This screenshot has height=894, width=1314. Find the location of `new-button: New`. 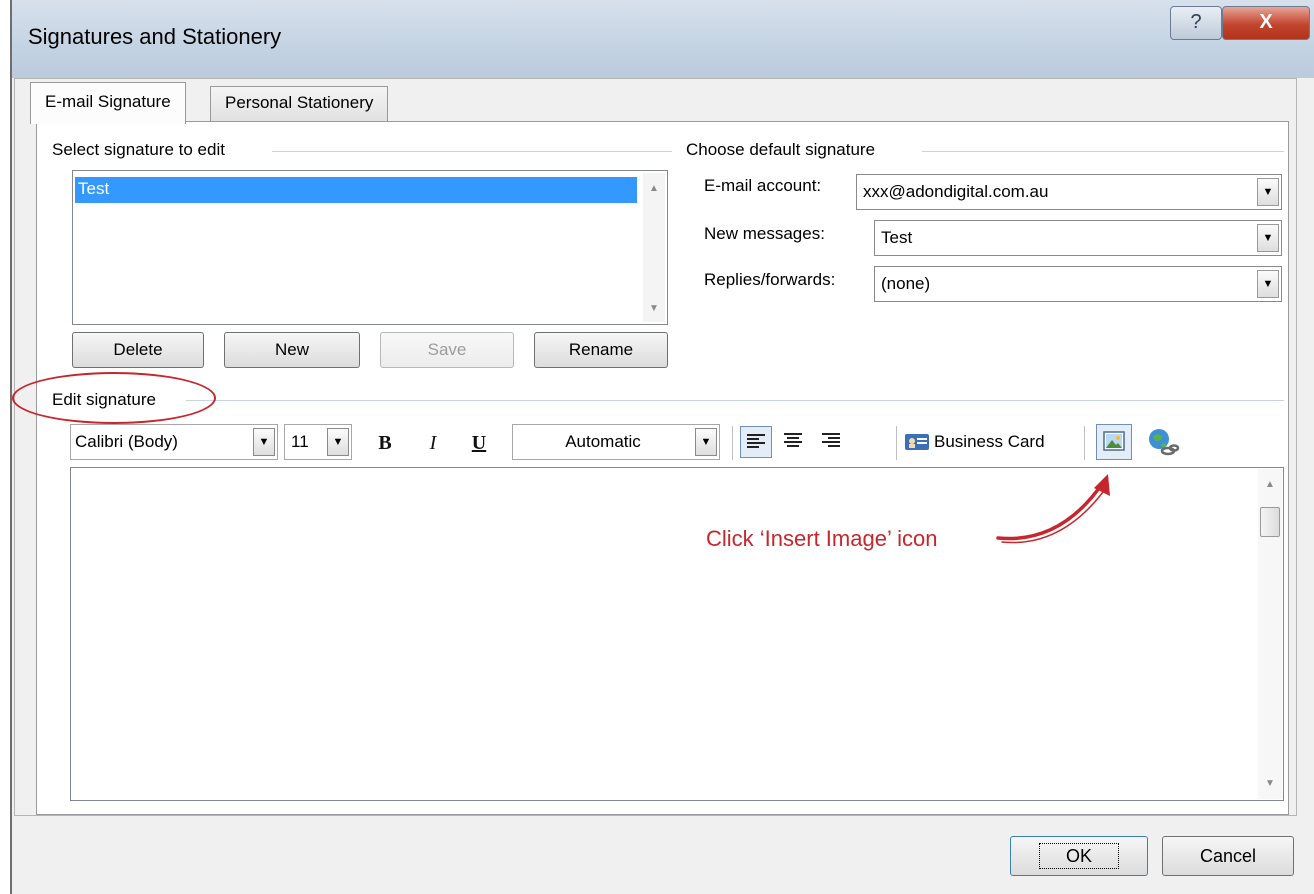

new-button: New is located at coordinates (292, 350).